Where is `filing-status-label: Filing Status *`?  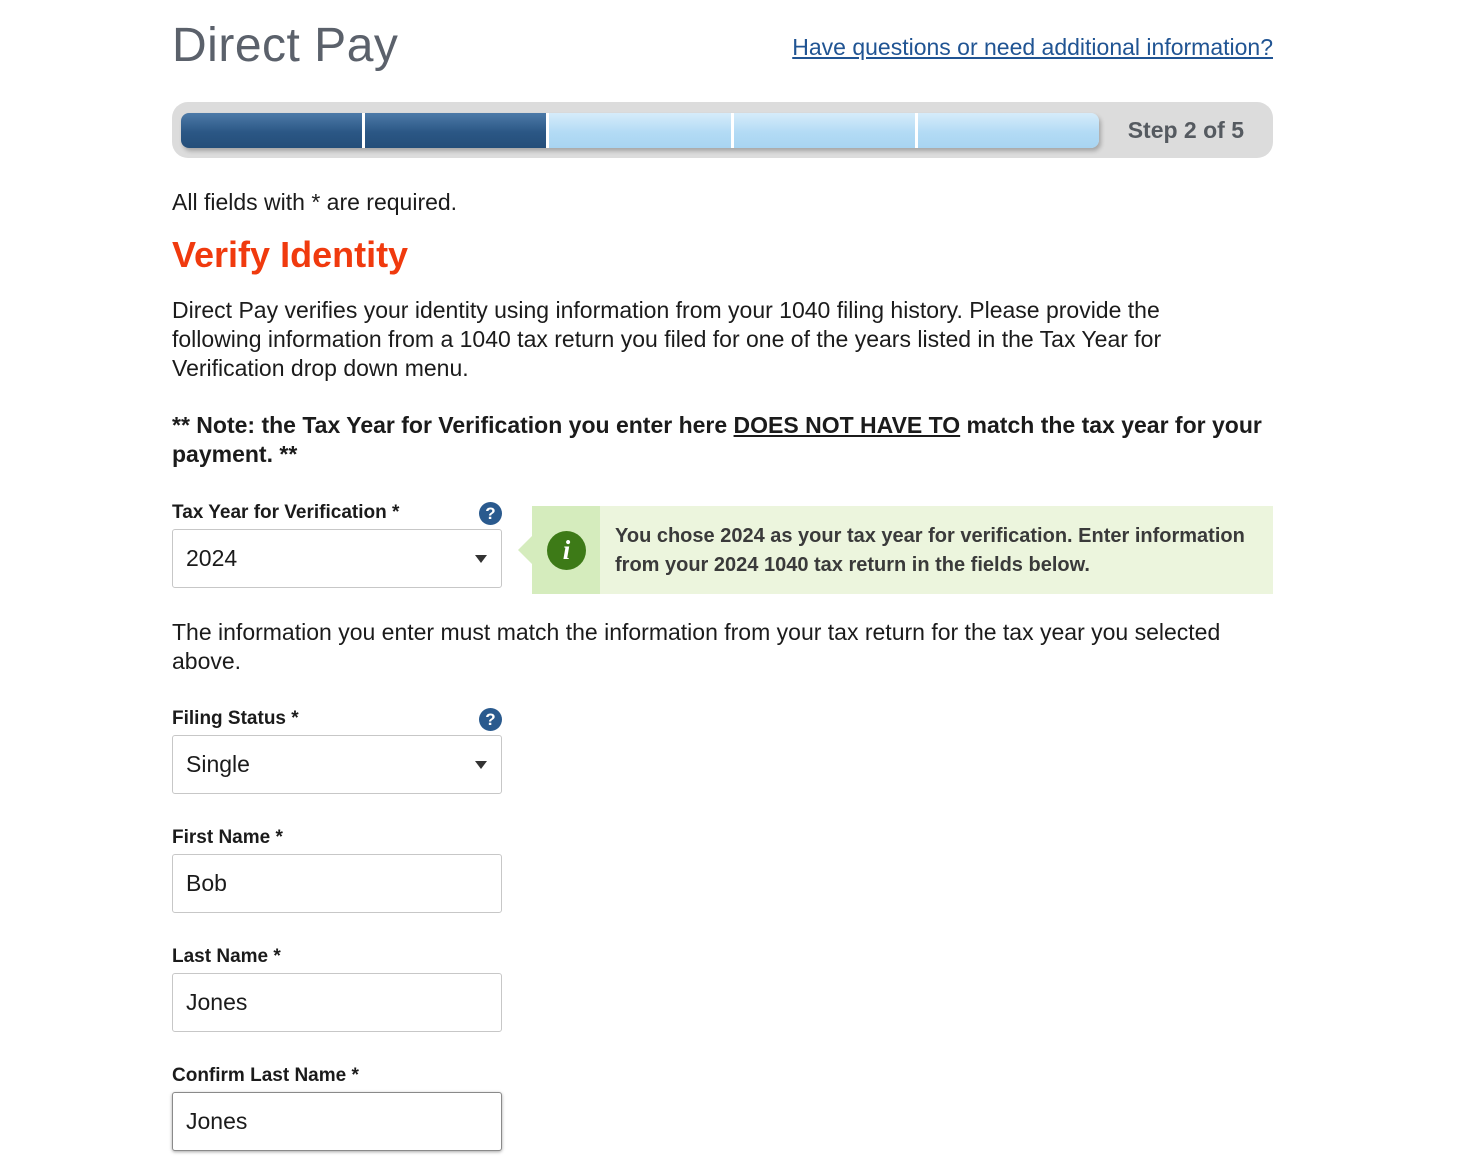 filing-status-label: Filing Status * is located at coordinates (235, 718).